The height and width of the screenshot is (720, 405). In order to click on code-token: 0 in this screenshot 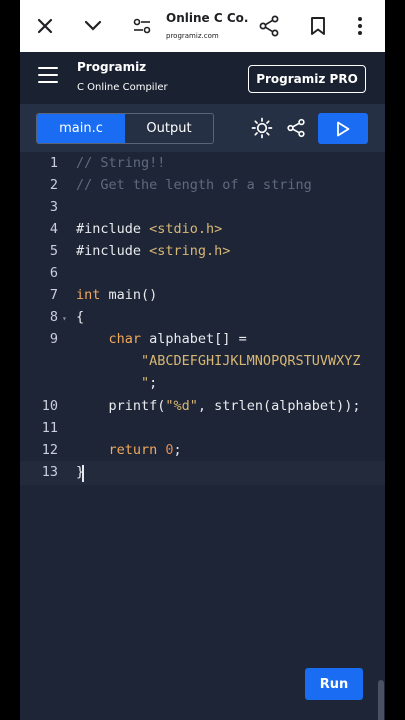, I will do `click(165, 450)`.